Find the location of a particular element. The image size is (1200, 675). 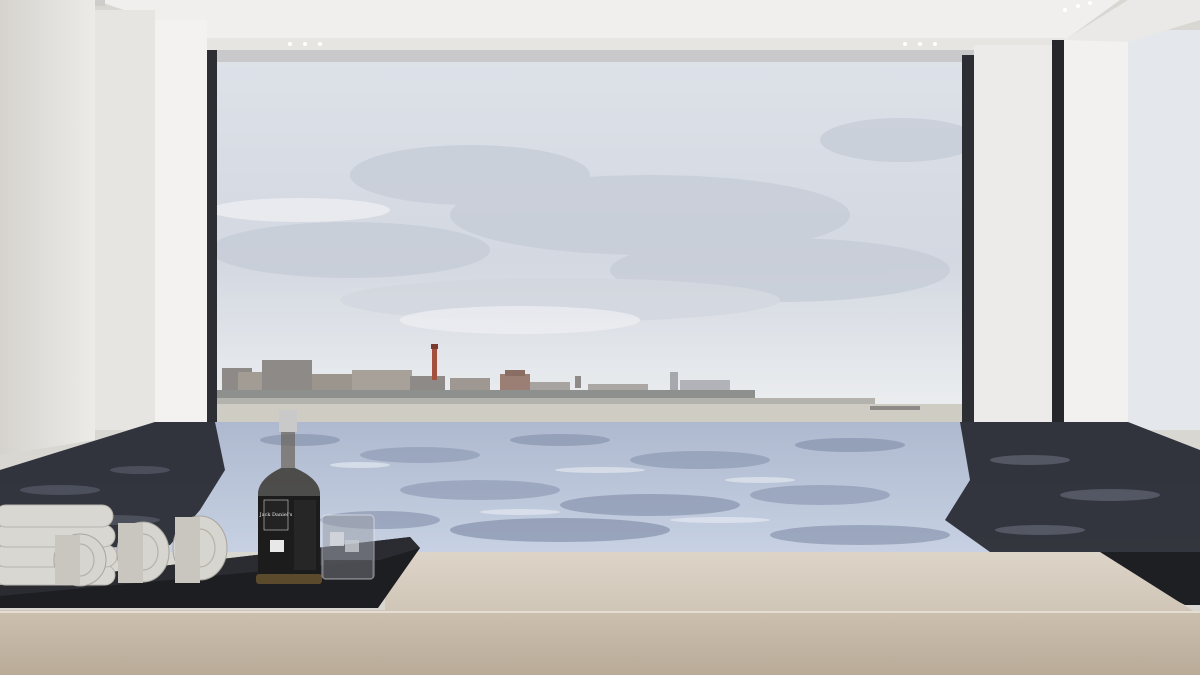

window-frame-far is located at coordinates (1058, 232).